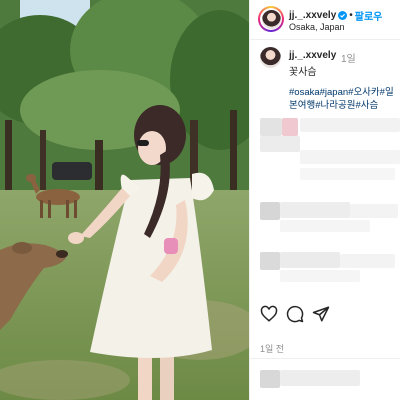  I want to click on post-time-ago: 1일 전, so click(272, 349).